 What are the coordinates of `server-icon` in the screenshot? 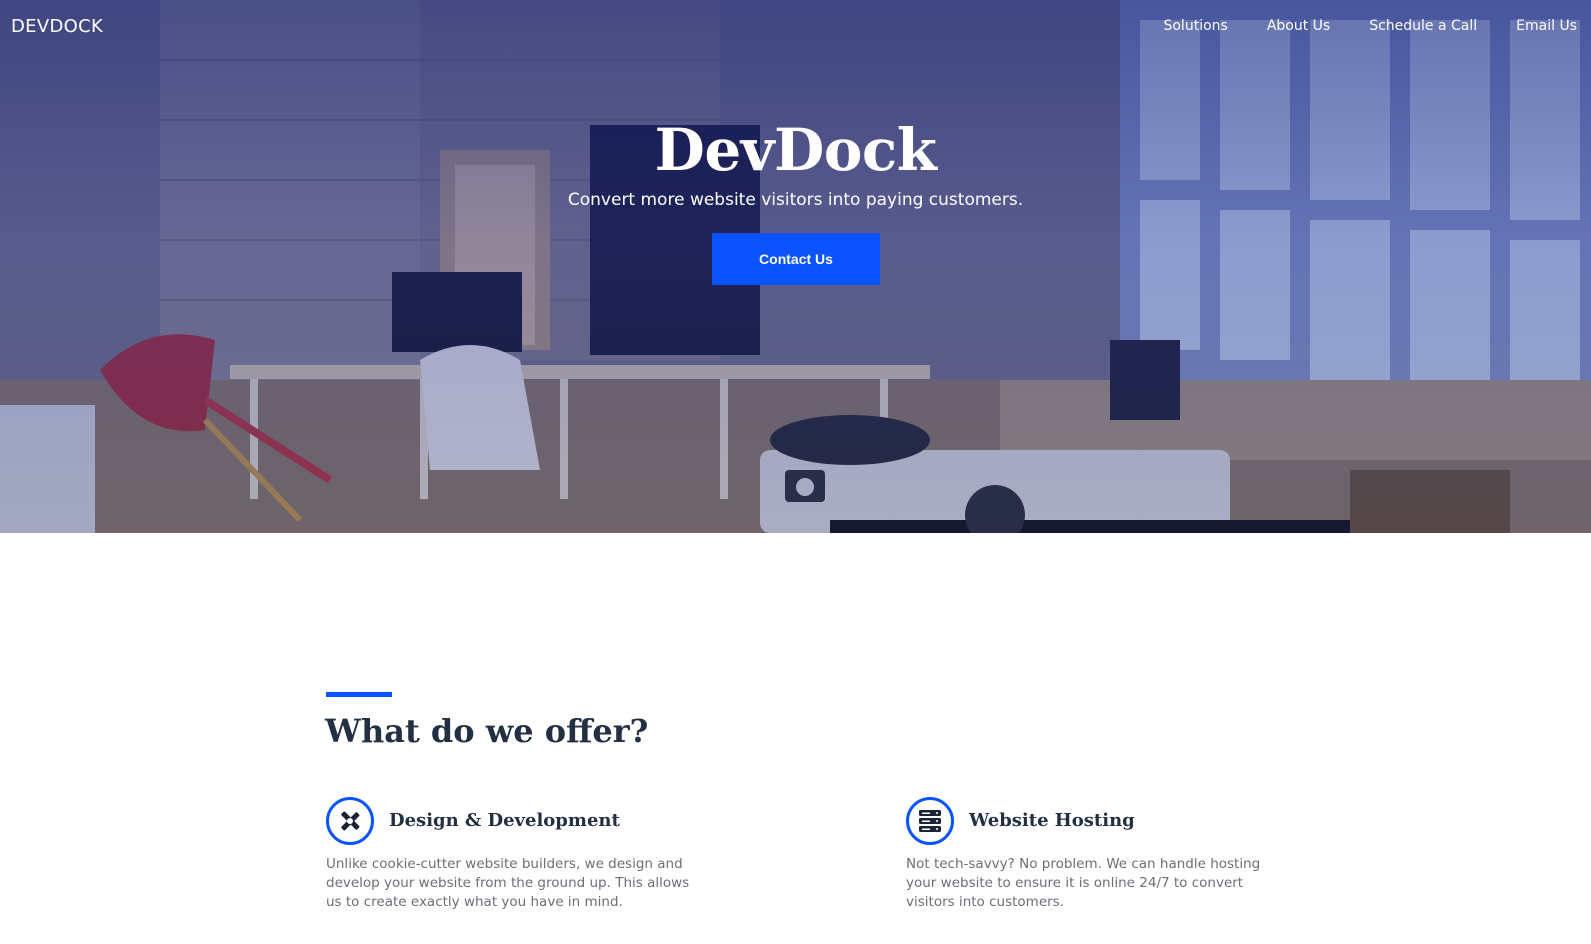 It's located at (930, 821).